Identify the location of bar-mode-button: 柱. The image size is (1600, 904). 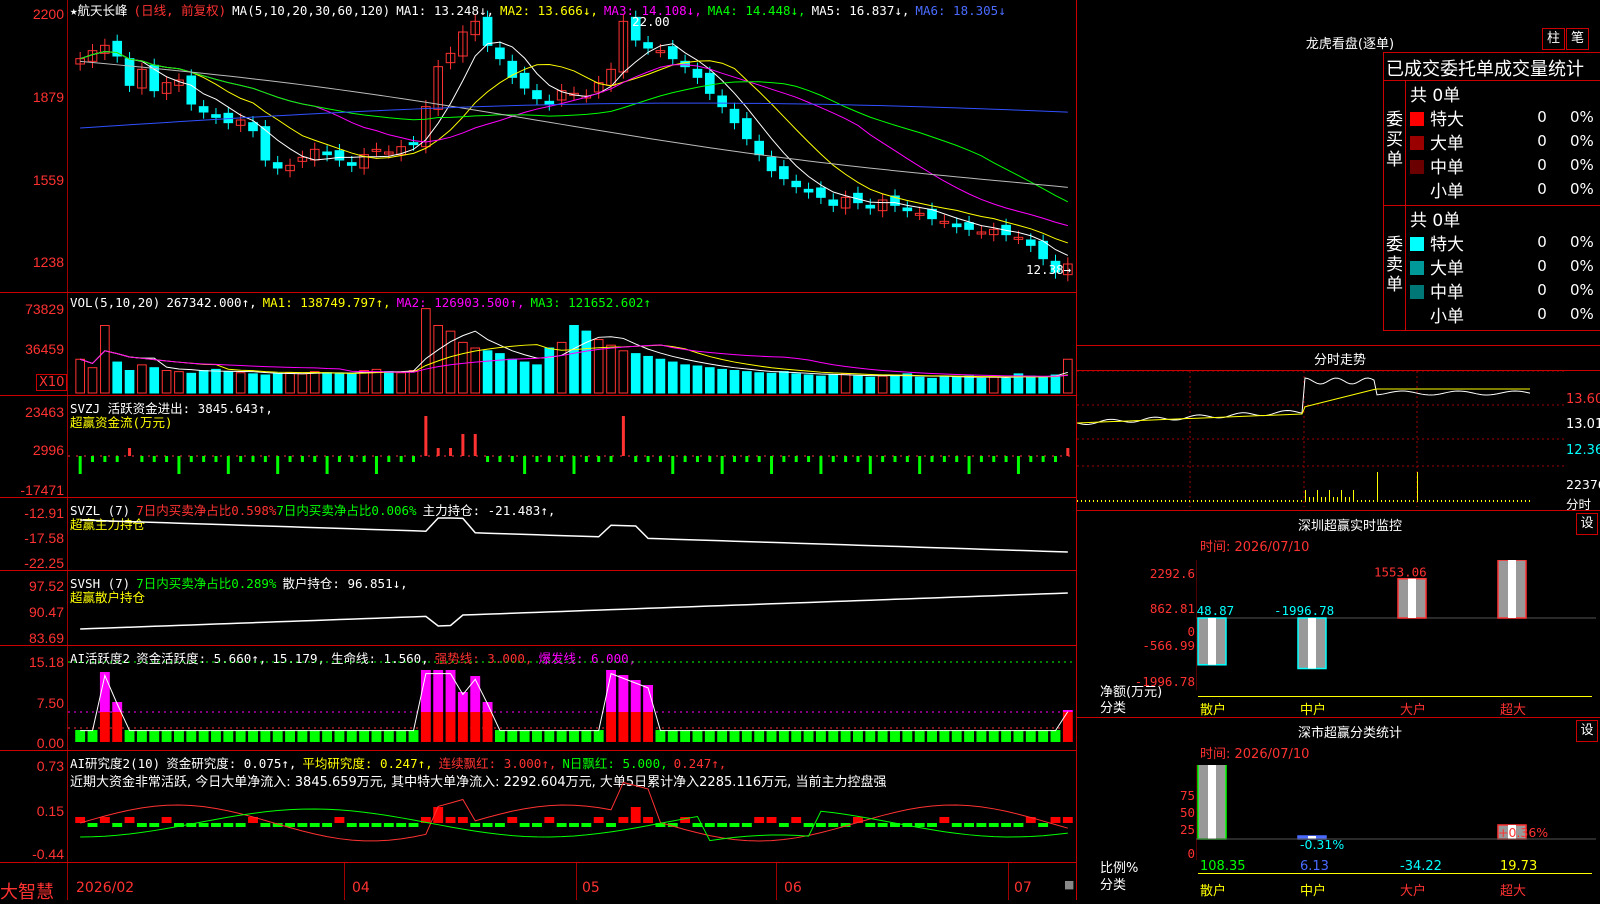
(1553, 39).